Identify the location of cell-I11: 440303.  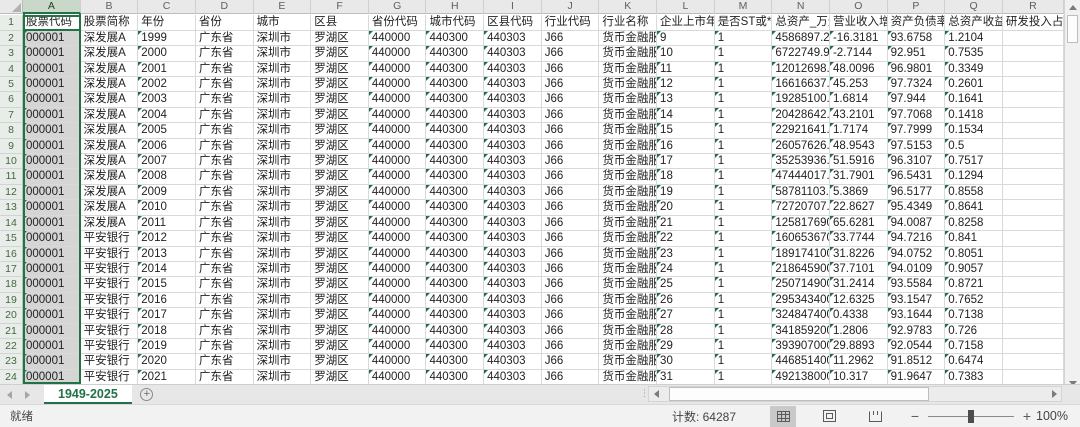
(513, 177).